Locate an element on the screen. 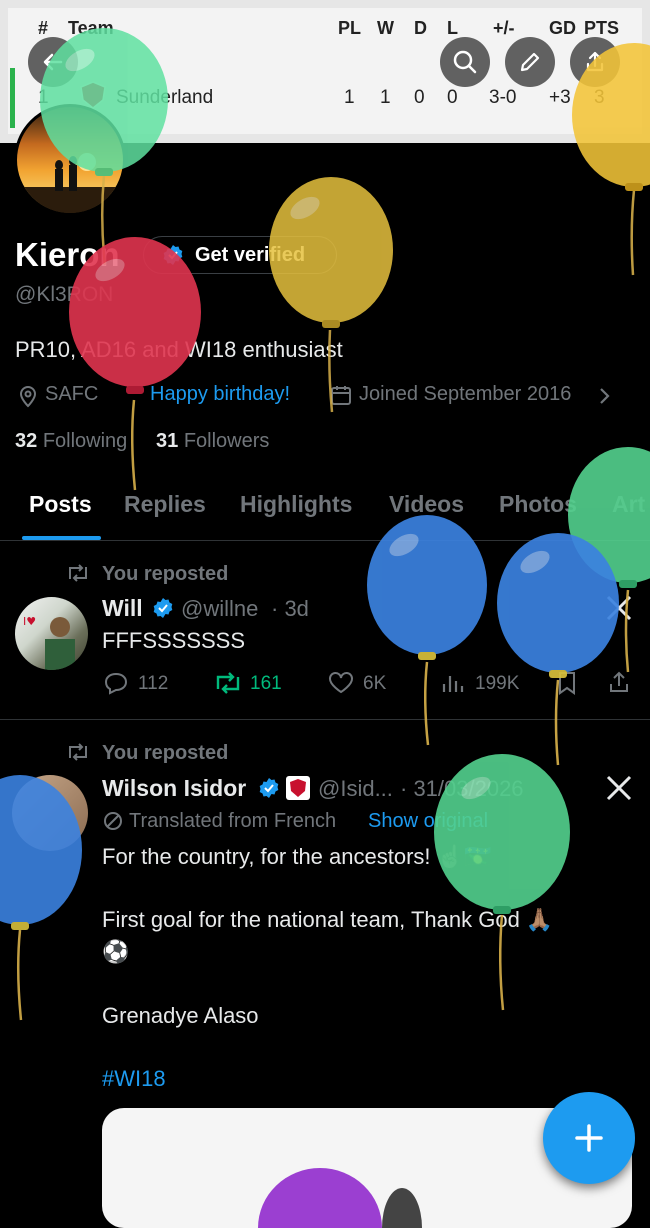  post-text: FFFSSSSSSS is located at coordinates (174, 640).